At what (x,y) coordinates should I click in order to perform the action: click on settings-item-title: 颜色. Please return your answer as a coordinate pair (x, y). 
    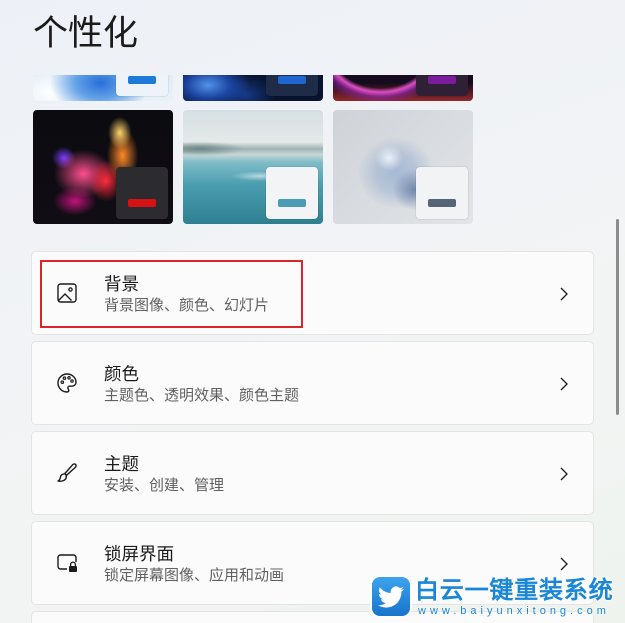
    Looking at the image, I should click on (121, 375).